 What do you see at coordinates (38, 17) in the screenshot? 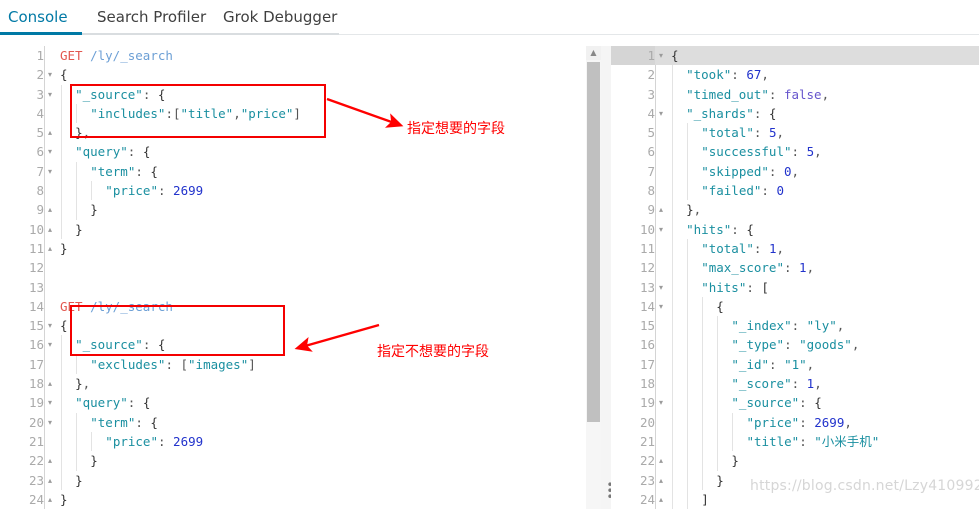
I see `tab-console: Console` at bounding box center [38, 17].